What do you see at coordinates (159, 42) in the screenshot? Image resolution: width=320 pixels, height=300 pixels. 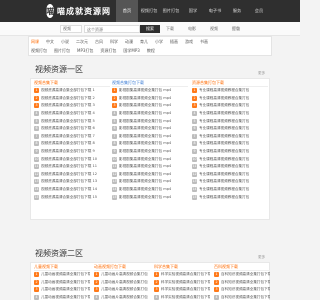 I see `category-link: 小学` at bounding box center [159, 42].